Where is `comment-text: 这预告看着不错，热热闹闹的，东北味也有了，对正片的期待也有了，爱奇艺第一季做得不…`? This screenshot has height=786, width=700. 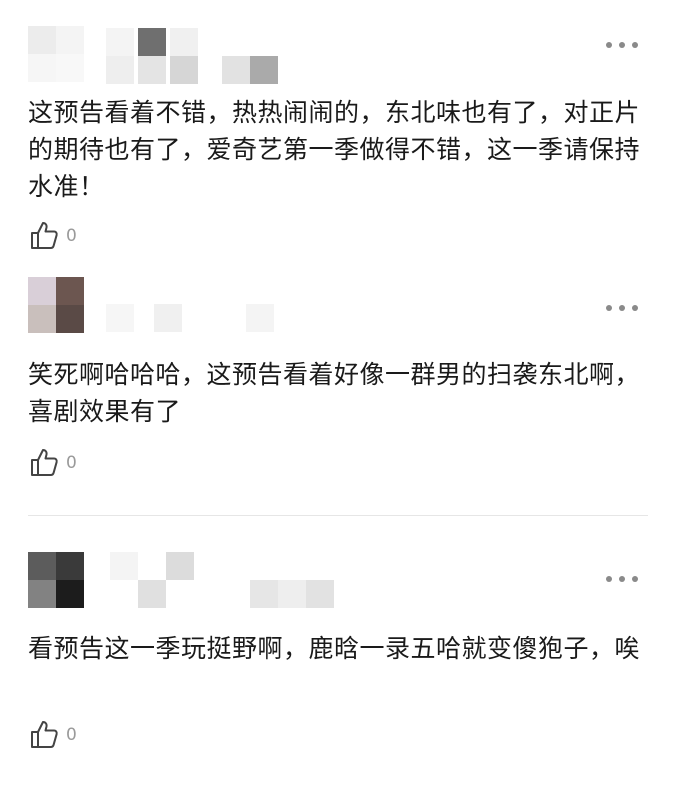
comment-text: 这预告看着不错，热热闹闹的，东北味也有了，对正片的期待也有了，爱奇艺第一季做得不… is located at coordinates (334, 149).